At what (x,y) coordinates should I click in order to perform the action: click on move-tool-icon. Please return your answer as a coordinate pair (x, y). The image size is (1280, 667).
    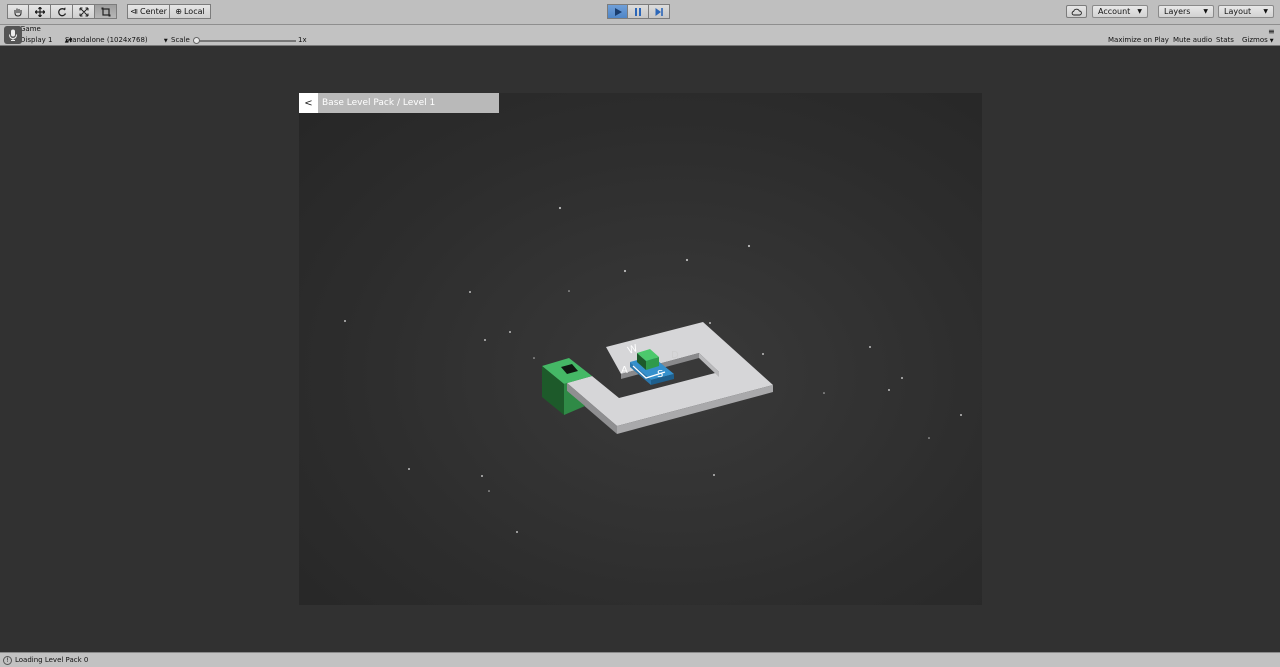
    Looking at the image, I should click on (40, 11).